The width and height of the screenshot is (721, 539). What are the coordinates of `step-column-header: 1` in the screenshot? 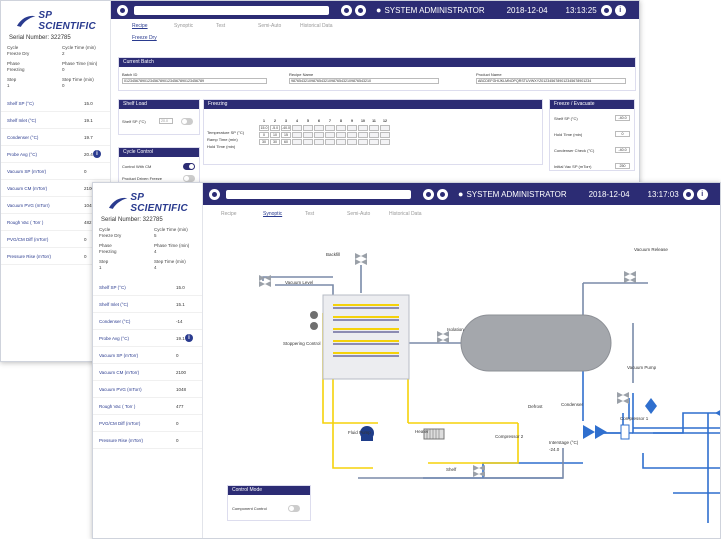 It's located at (264, 121).